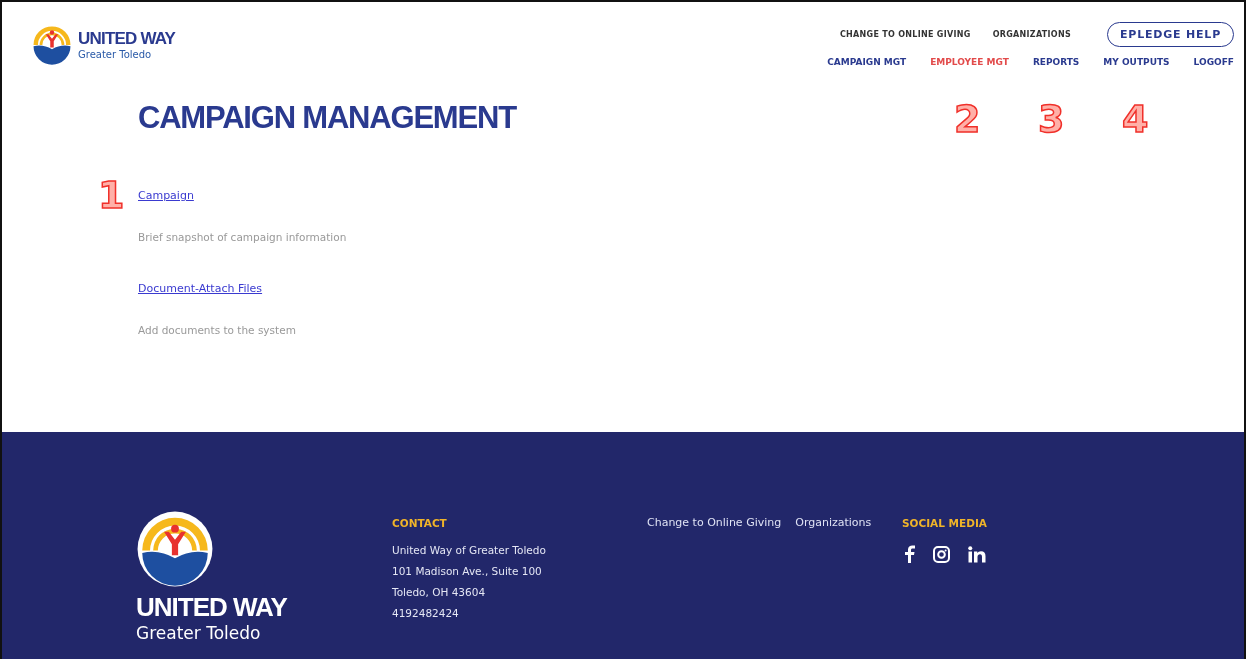 Image resolution: width=1246 pixels, height=659 pixels. I want to click on section-description: Add documents to the system, so click(217, 330).